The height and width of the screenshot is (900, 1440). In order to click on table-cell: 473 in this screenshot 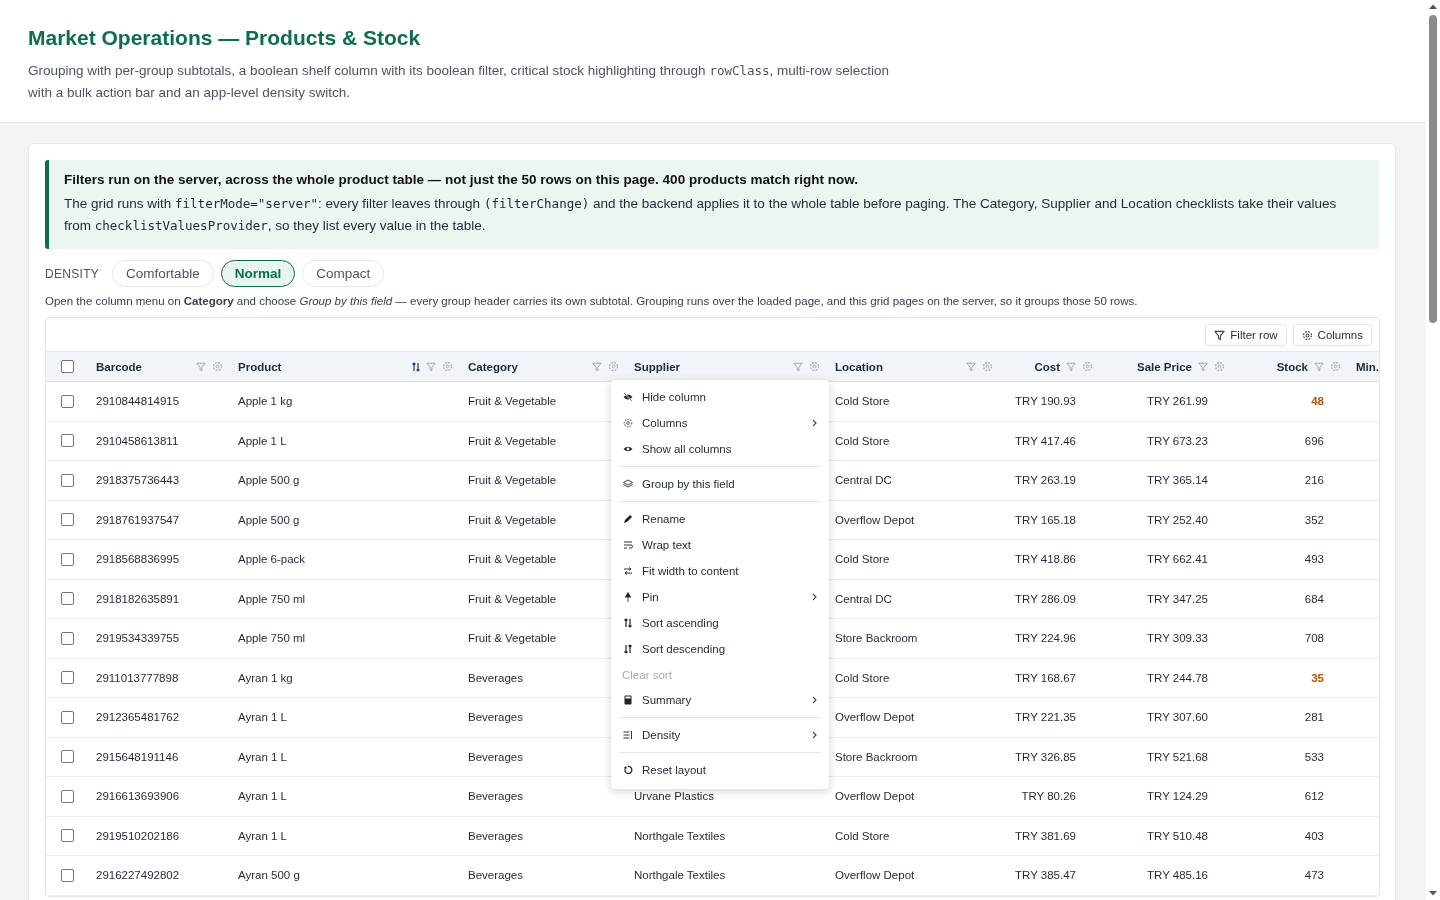, I will do `click(1314, 875)`.